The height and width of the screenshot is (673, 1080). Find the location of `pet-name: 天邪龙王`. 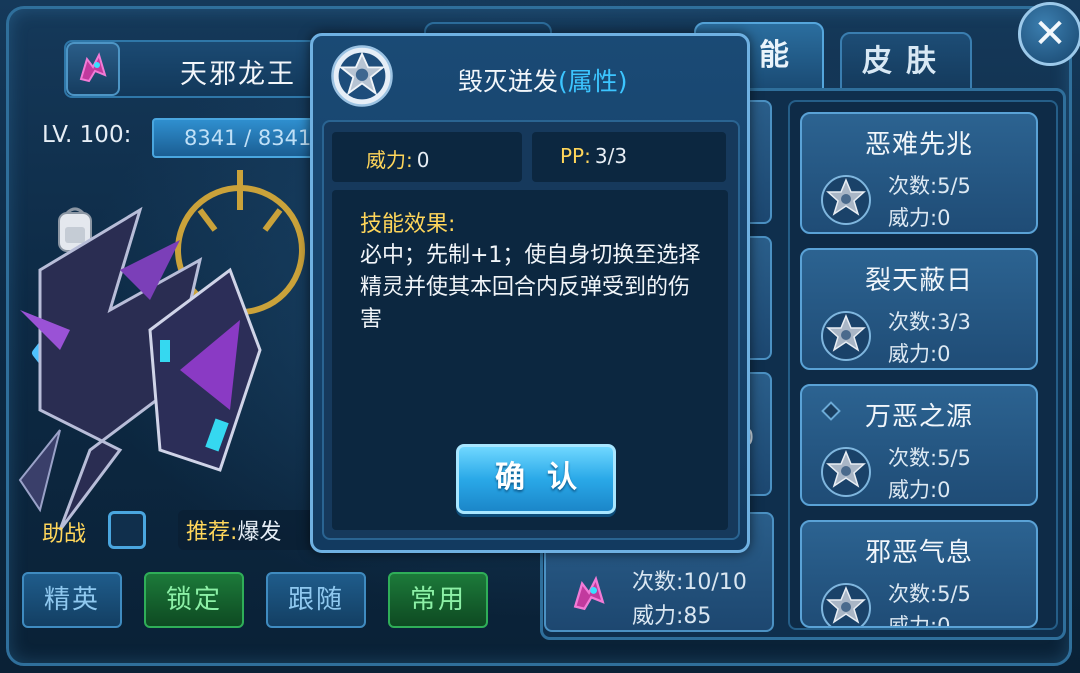

pet-name: 天邪龙王 is located at coordinates (238, 74).